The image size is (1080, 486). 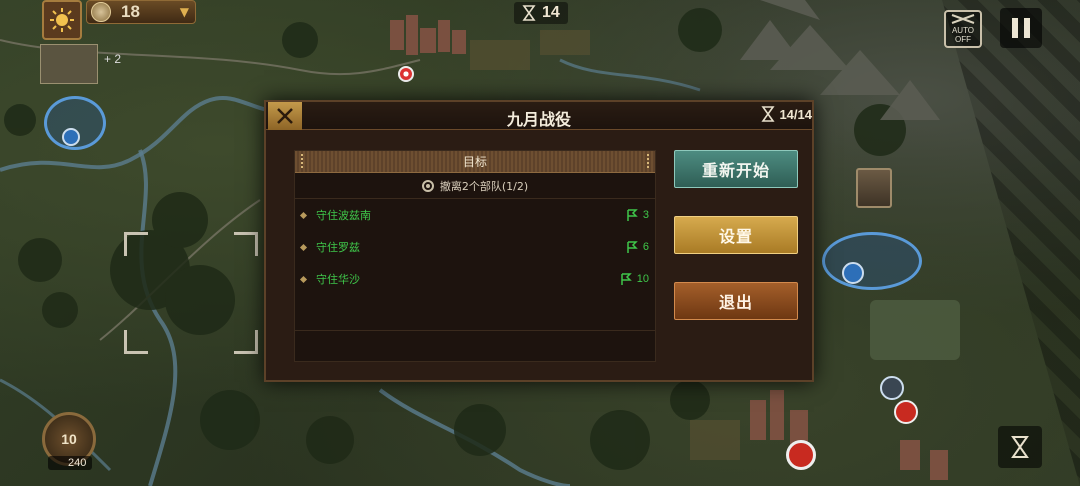 I want to click on auto-label: AUTO, so click(x=963, y=30).